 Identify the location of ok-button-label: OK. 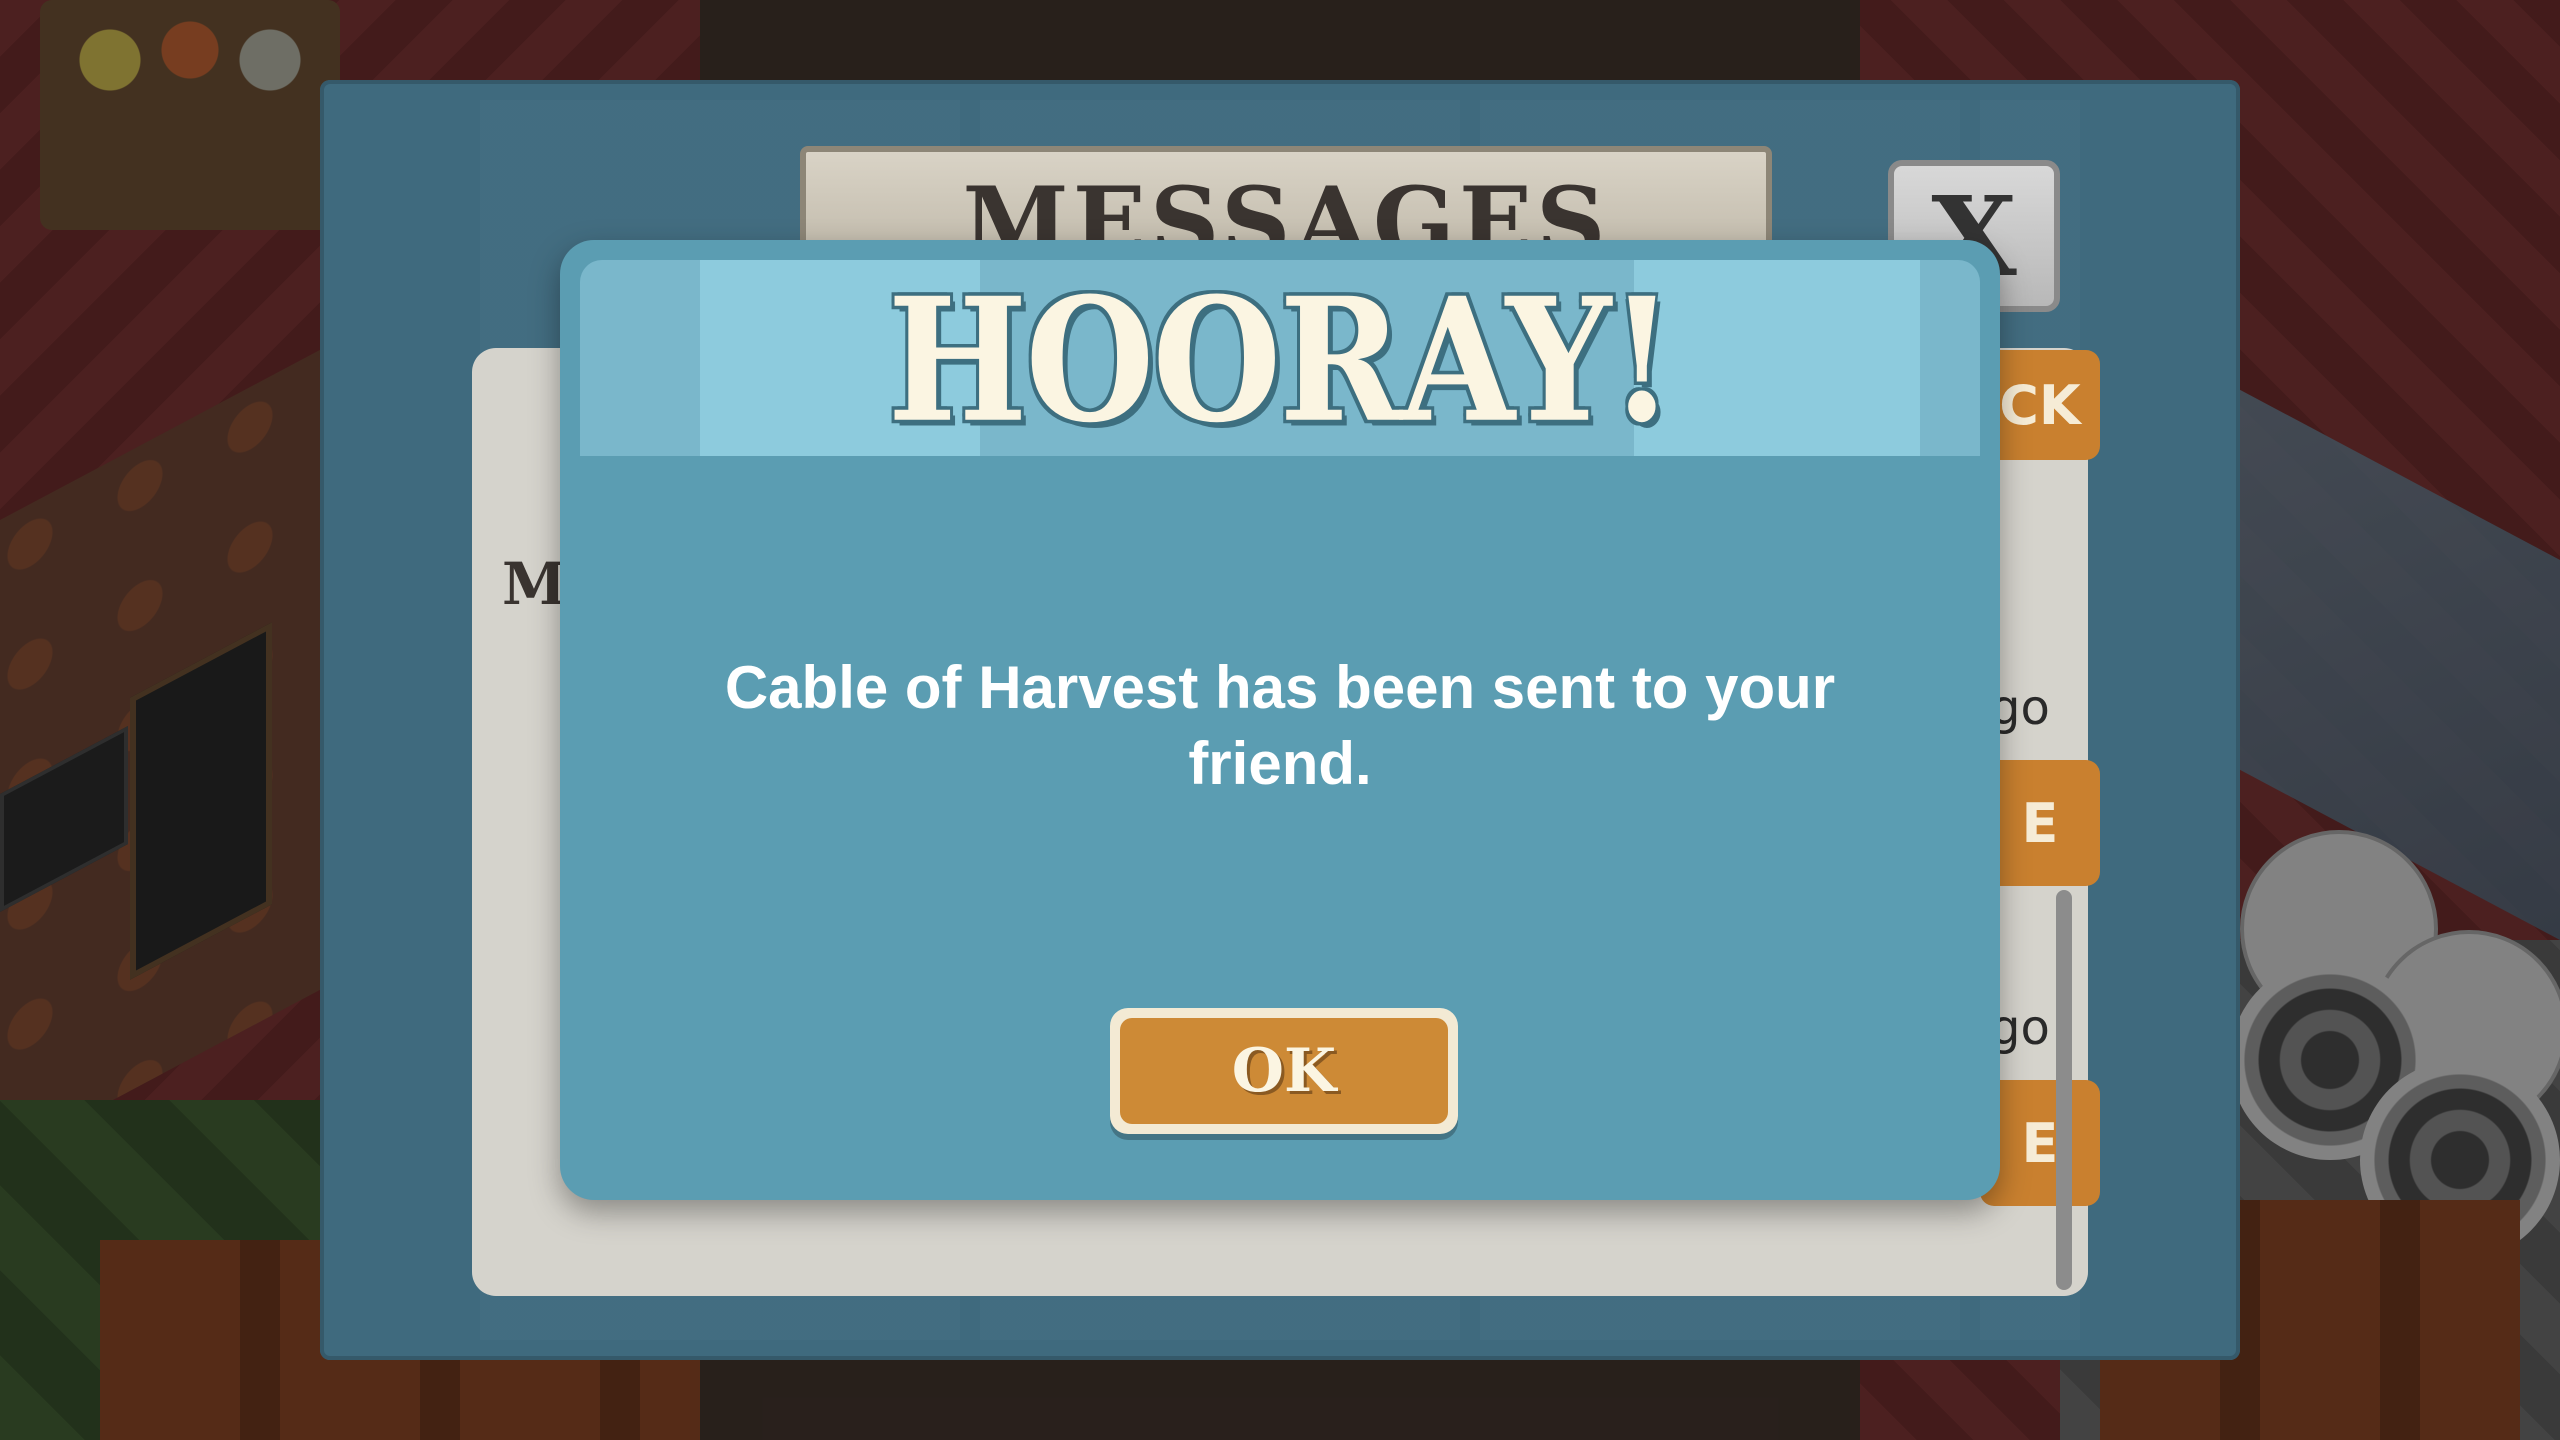
(1284, 1071).